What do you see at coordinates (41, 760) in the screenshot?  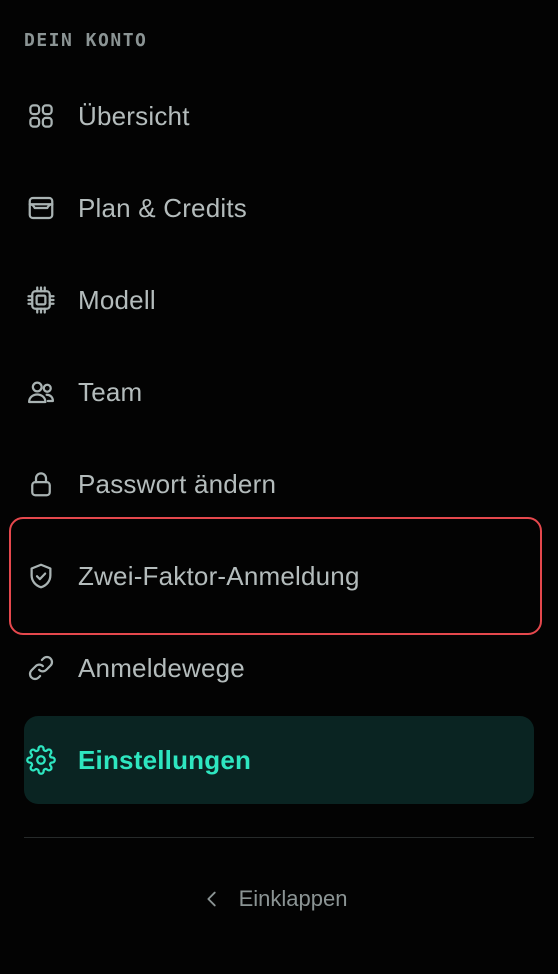 I see `gear-icon` at bounding box center [41, 760].